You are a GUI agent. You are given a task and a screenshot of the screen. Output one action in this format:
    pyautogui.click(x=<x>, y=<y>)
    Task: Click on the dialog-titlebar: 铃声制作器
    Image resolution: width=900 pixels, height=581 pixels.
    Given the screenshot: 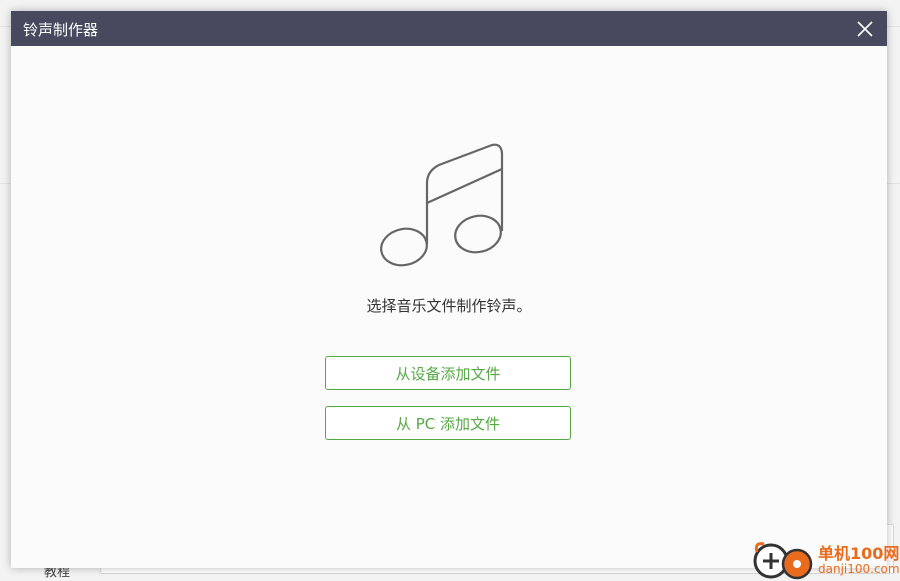 What is the action you would take?
    pyautogui.click(x=449, y=28)
    